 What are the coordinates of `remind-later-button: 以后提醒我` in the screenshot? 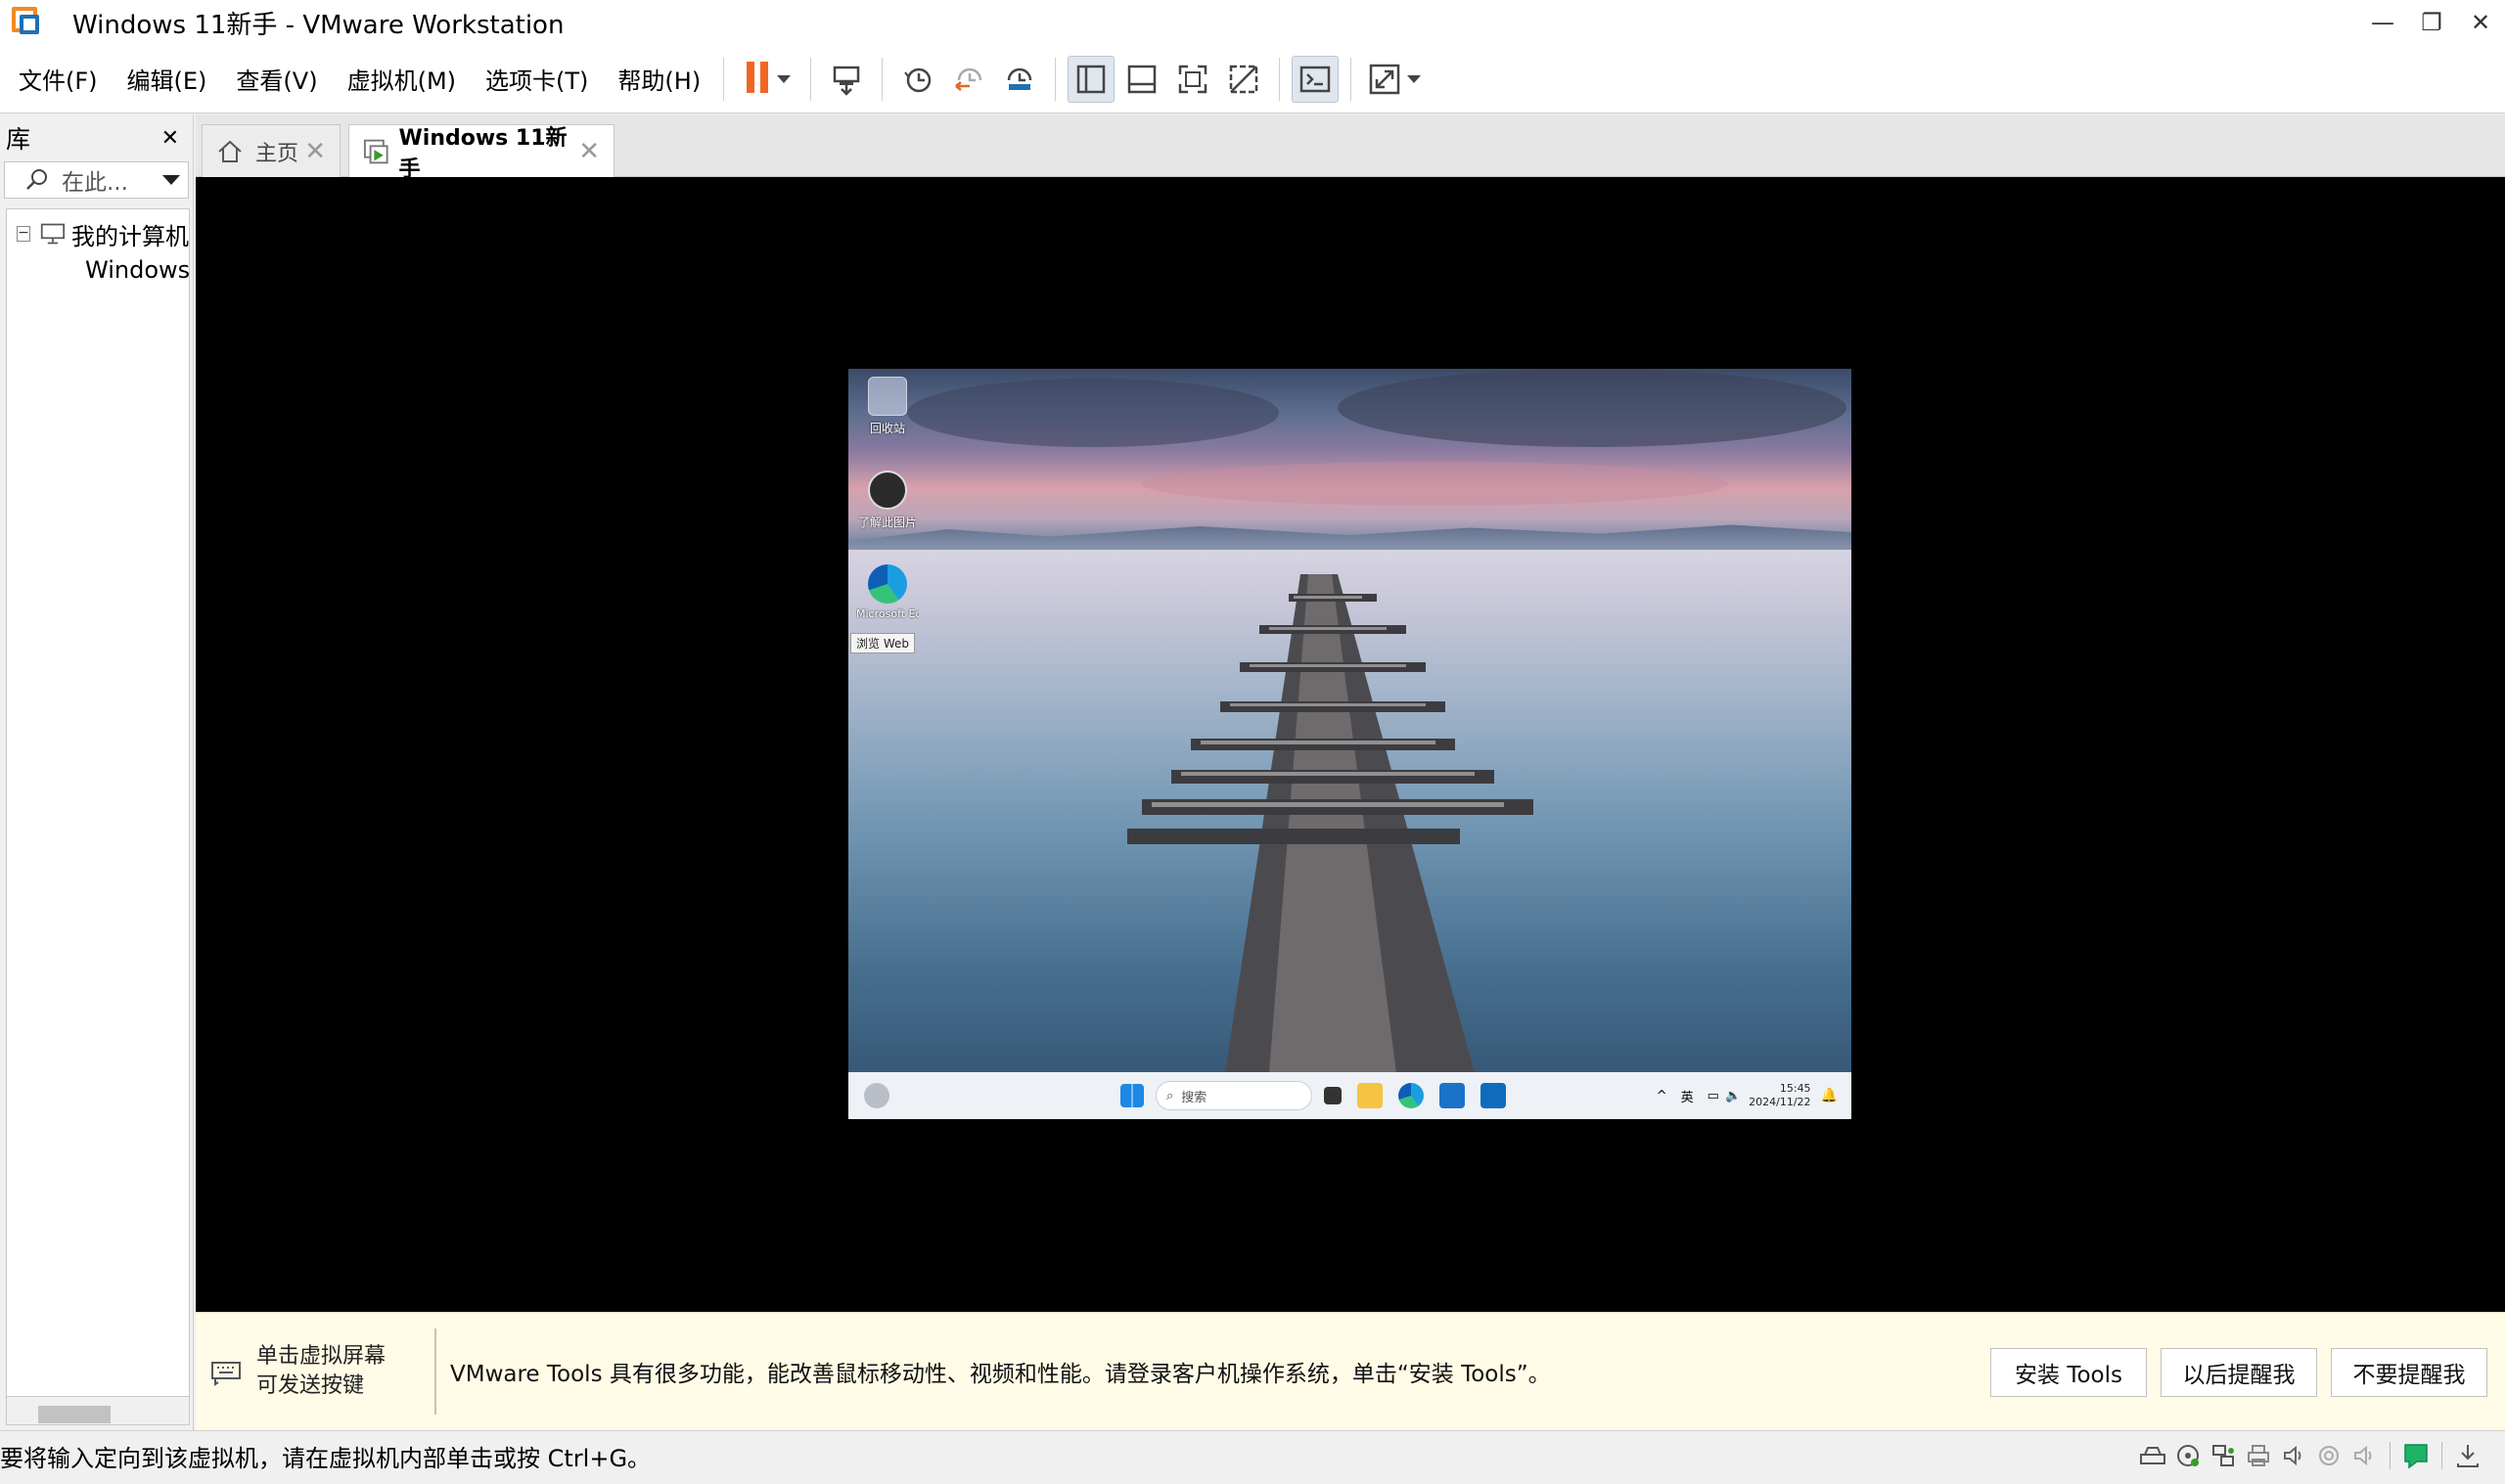 It's located at (2239, 1372).